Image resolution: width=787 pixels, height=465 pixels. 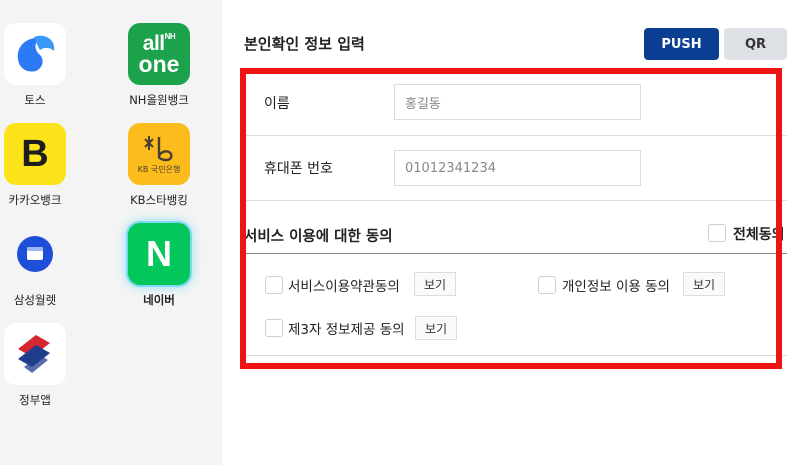 I want to click on privacy-label: 개인정보 이용 동의, so click(x=616, y=285).